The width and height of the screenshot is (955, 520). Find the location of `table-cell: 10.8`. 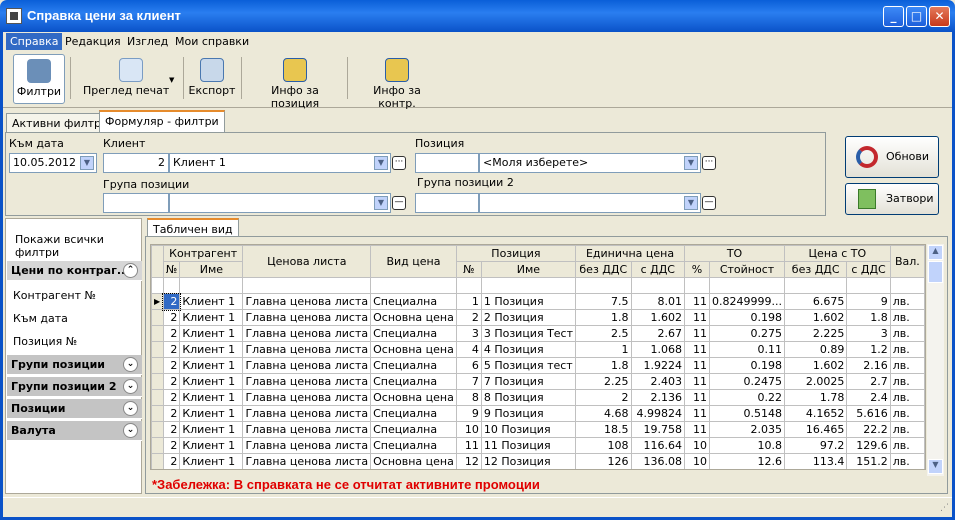

table-cell: 10.8 is located at coordinates (747, 445).